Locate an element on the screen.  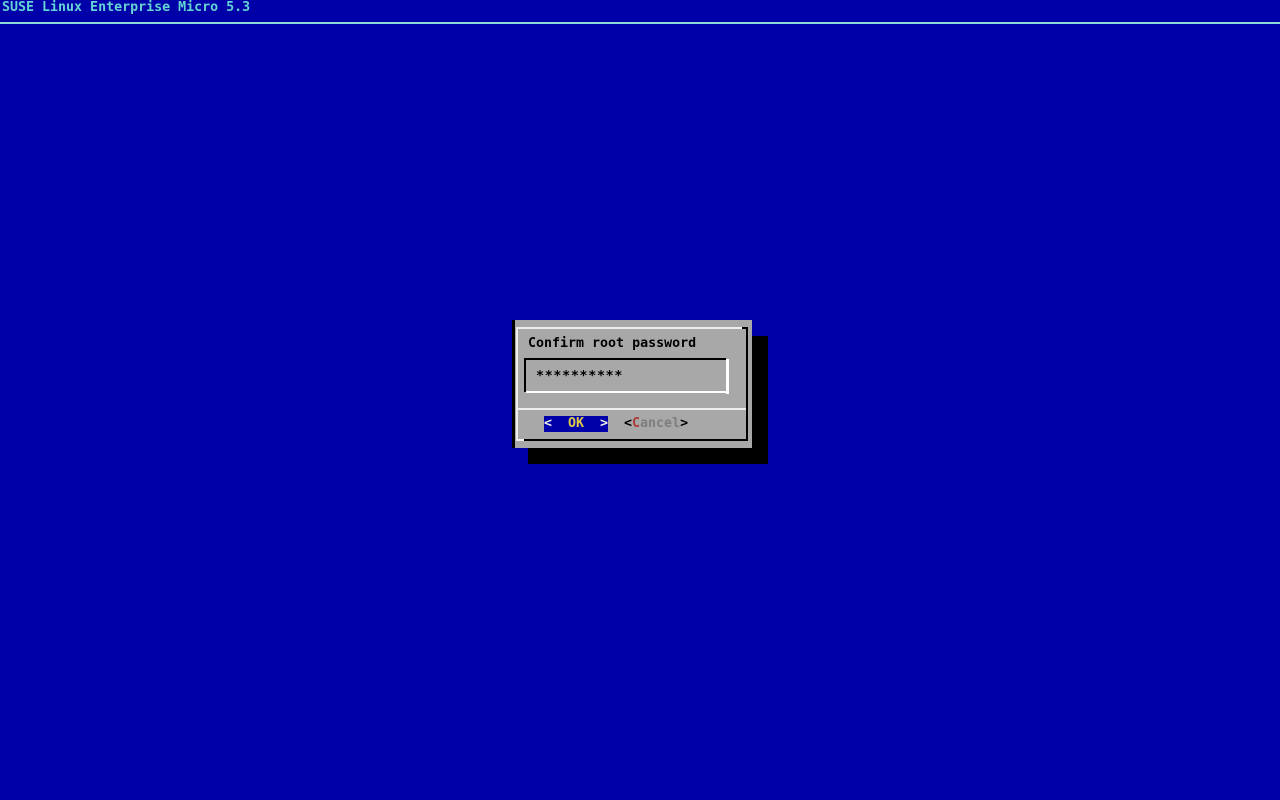
screen-title: SUSE Linux Enterprise Micro 5.3 is located at coordinates (126, 7).